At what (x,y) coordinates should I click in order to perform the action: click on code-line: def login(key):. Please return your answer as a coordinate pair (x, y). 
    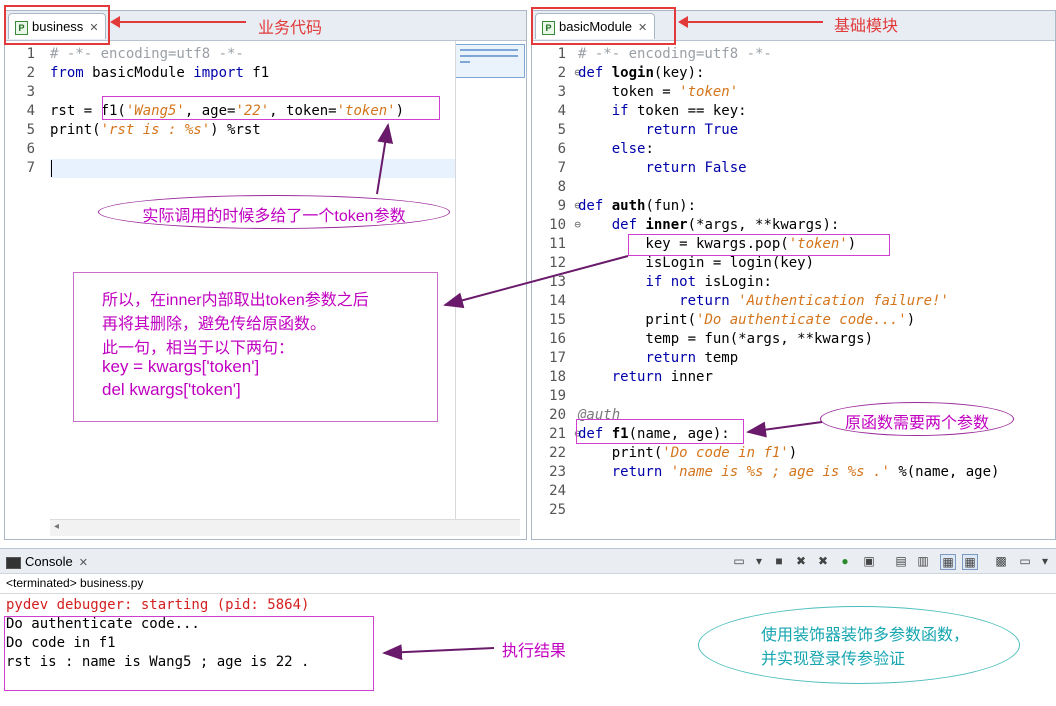
    Looking at the image, I should click on (641, 73).